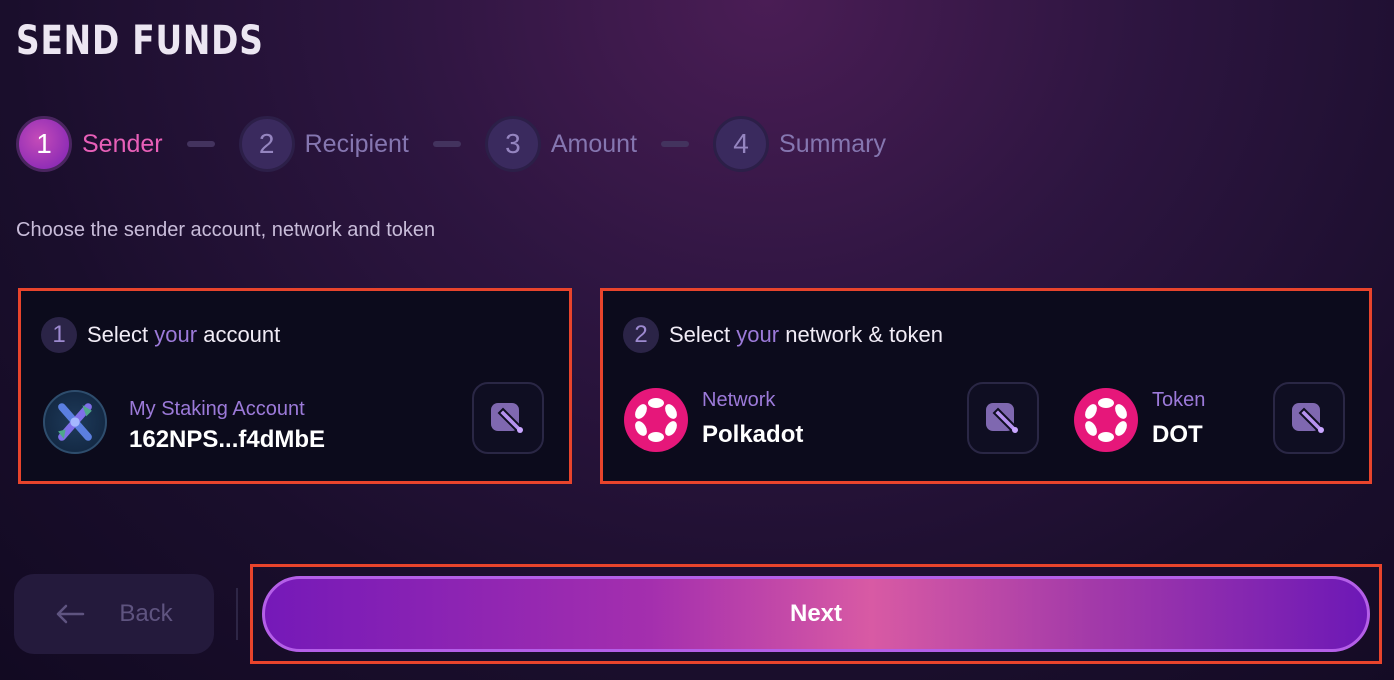  I want to click on arrow-left-icon, so click(71, 614).